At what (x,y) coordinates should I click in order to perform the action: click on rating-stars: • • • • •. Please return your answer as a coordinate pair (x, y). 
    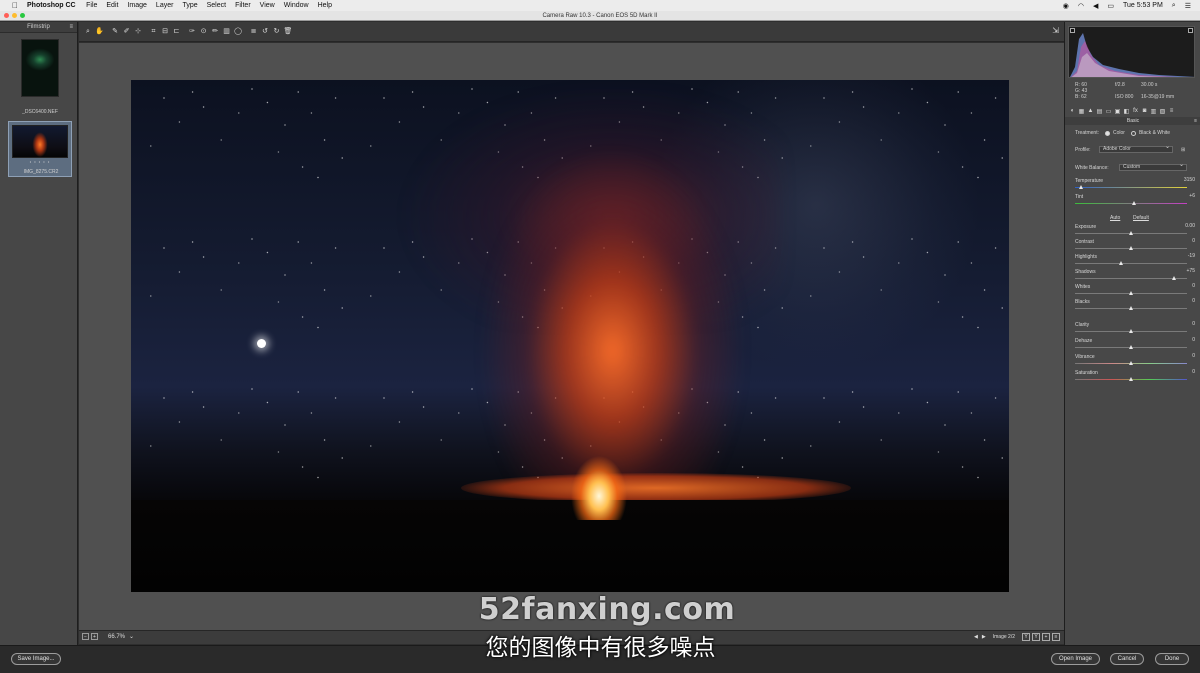
    Looking at the image, I should click on (40, 161).